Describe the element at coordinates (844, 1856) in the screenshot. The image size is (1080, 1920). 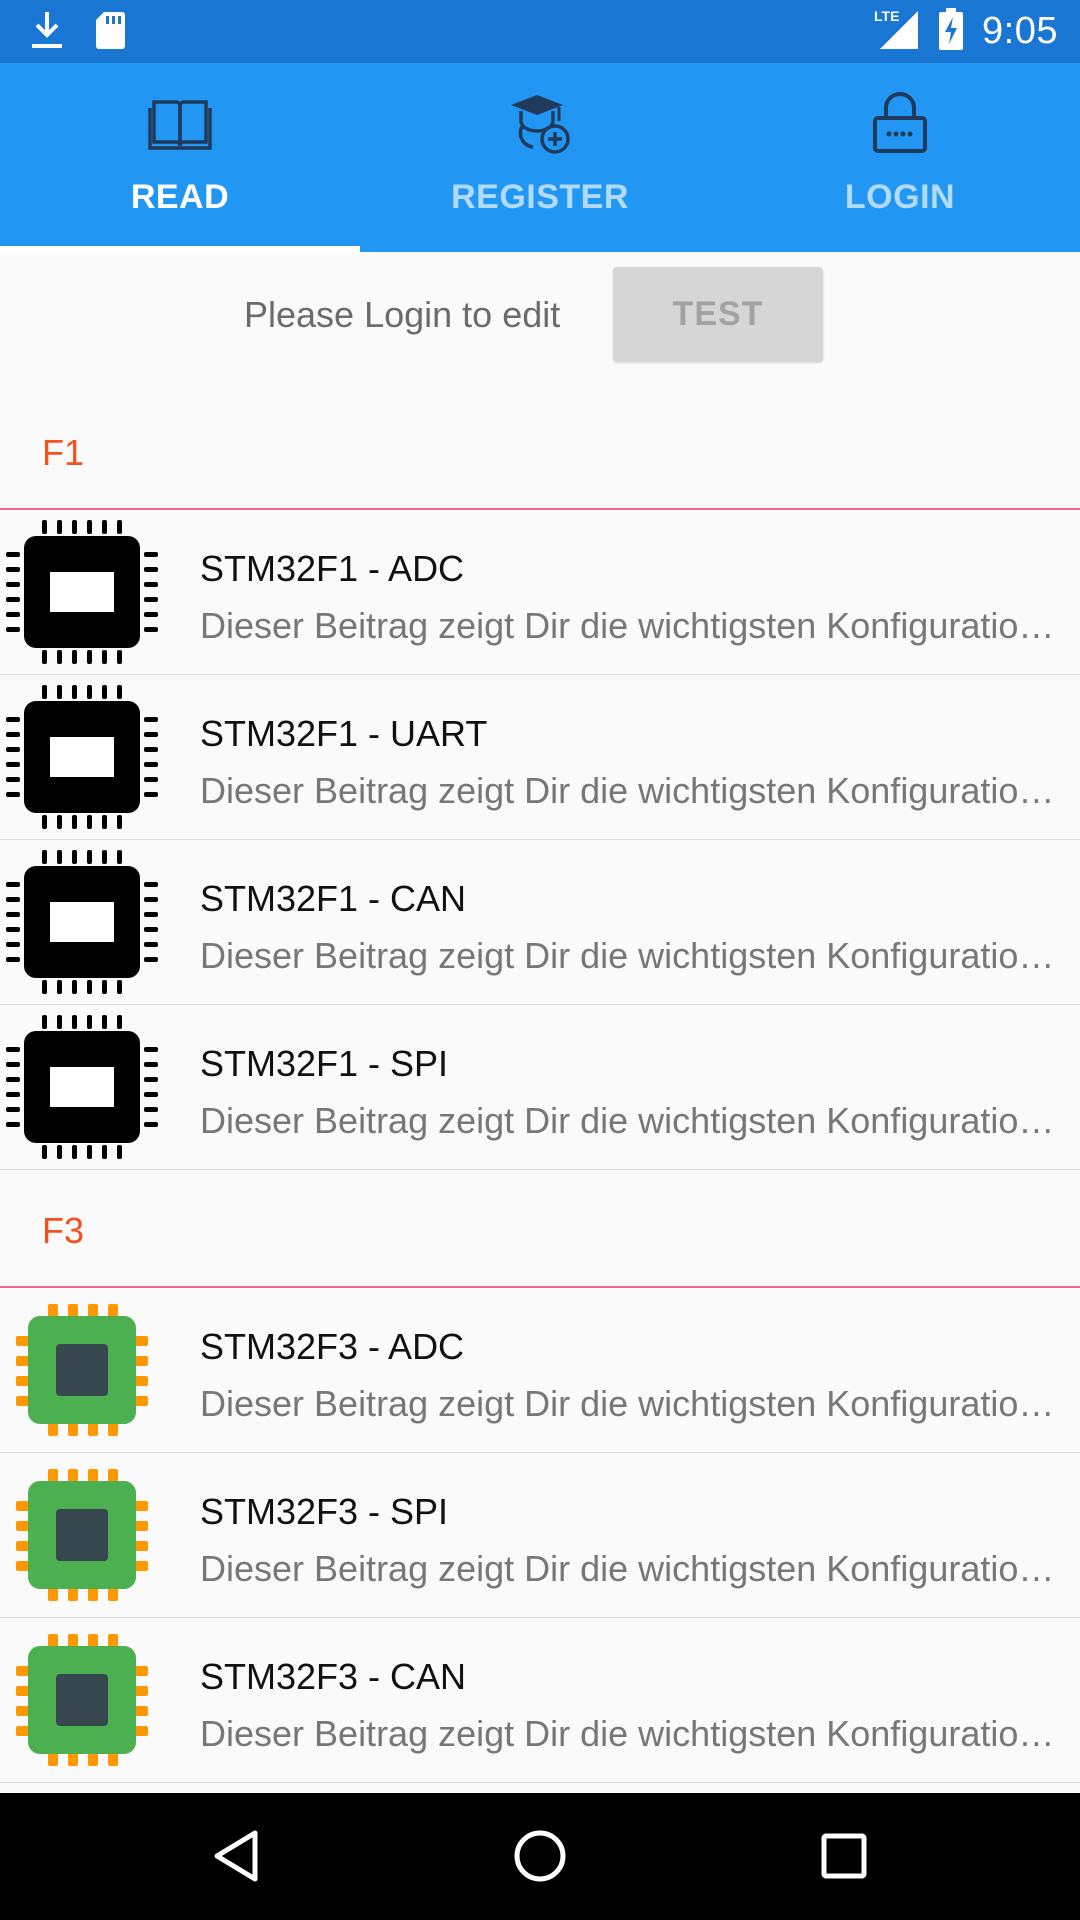
I see `recents-icon` at that location.